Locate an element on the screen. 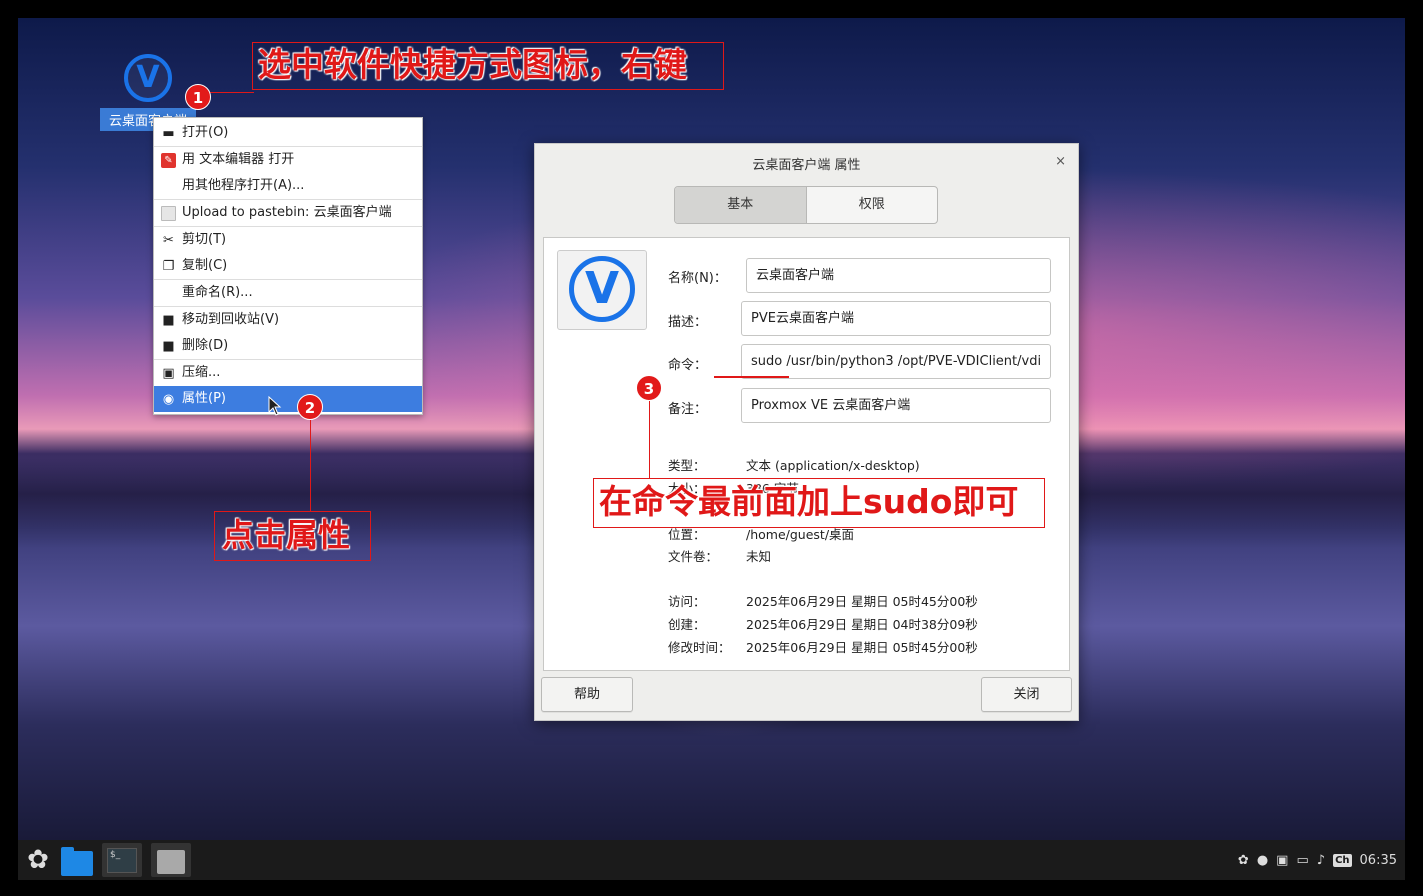  copy-icon: ❐ is located at coordinates (168, 266).